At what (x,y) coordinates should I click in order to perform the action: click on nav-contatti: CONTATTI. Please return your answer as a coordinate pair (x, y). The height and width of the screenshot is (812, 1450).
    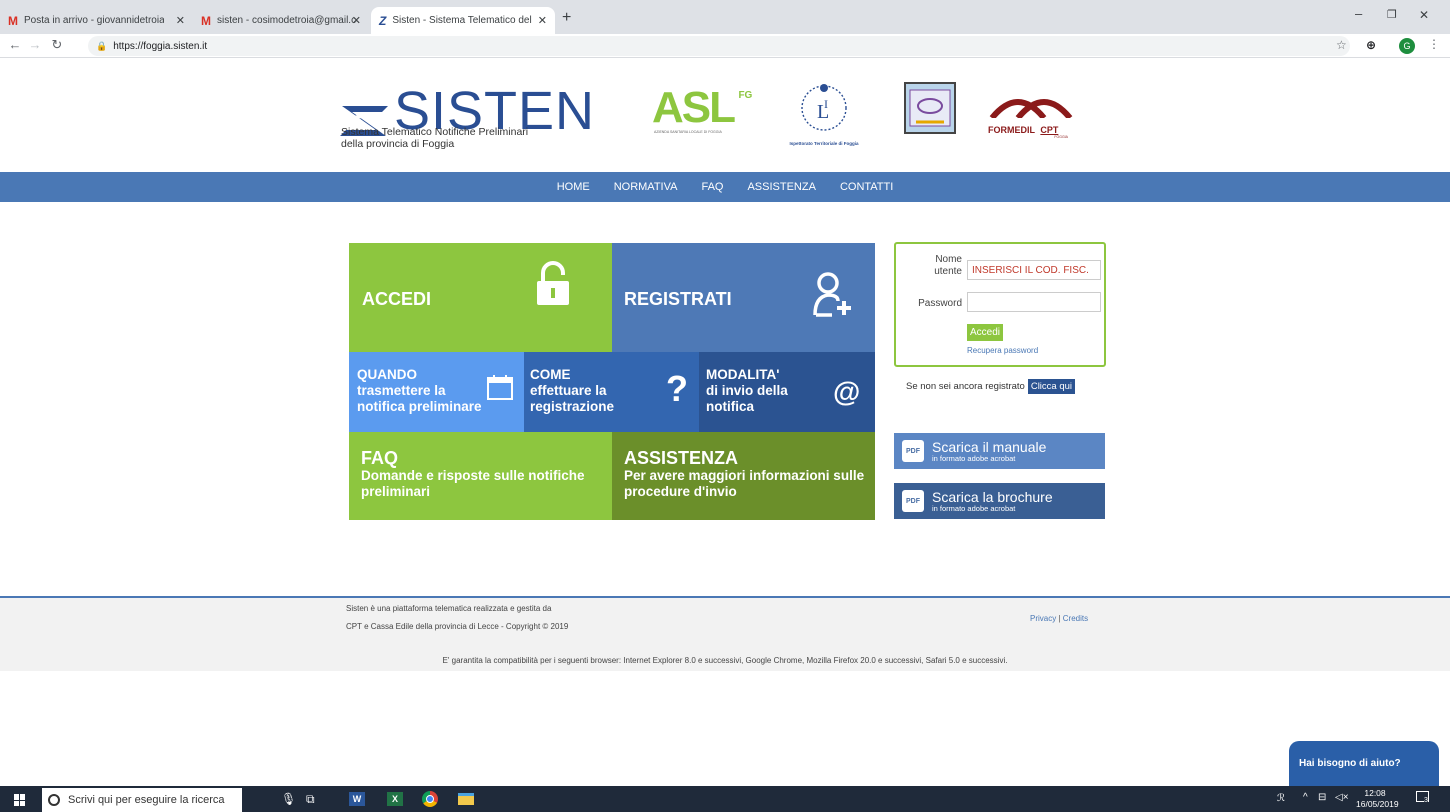
    Looking at the image, I should click on (866, 187).